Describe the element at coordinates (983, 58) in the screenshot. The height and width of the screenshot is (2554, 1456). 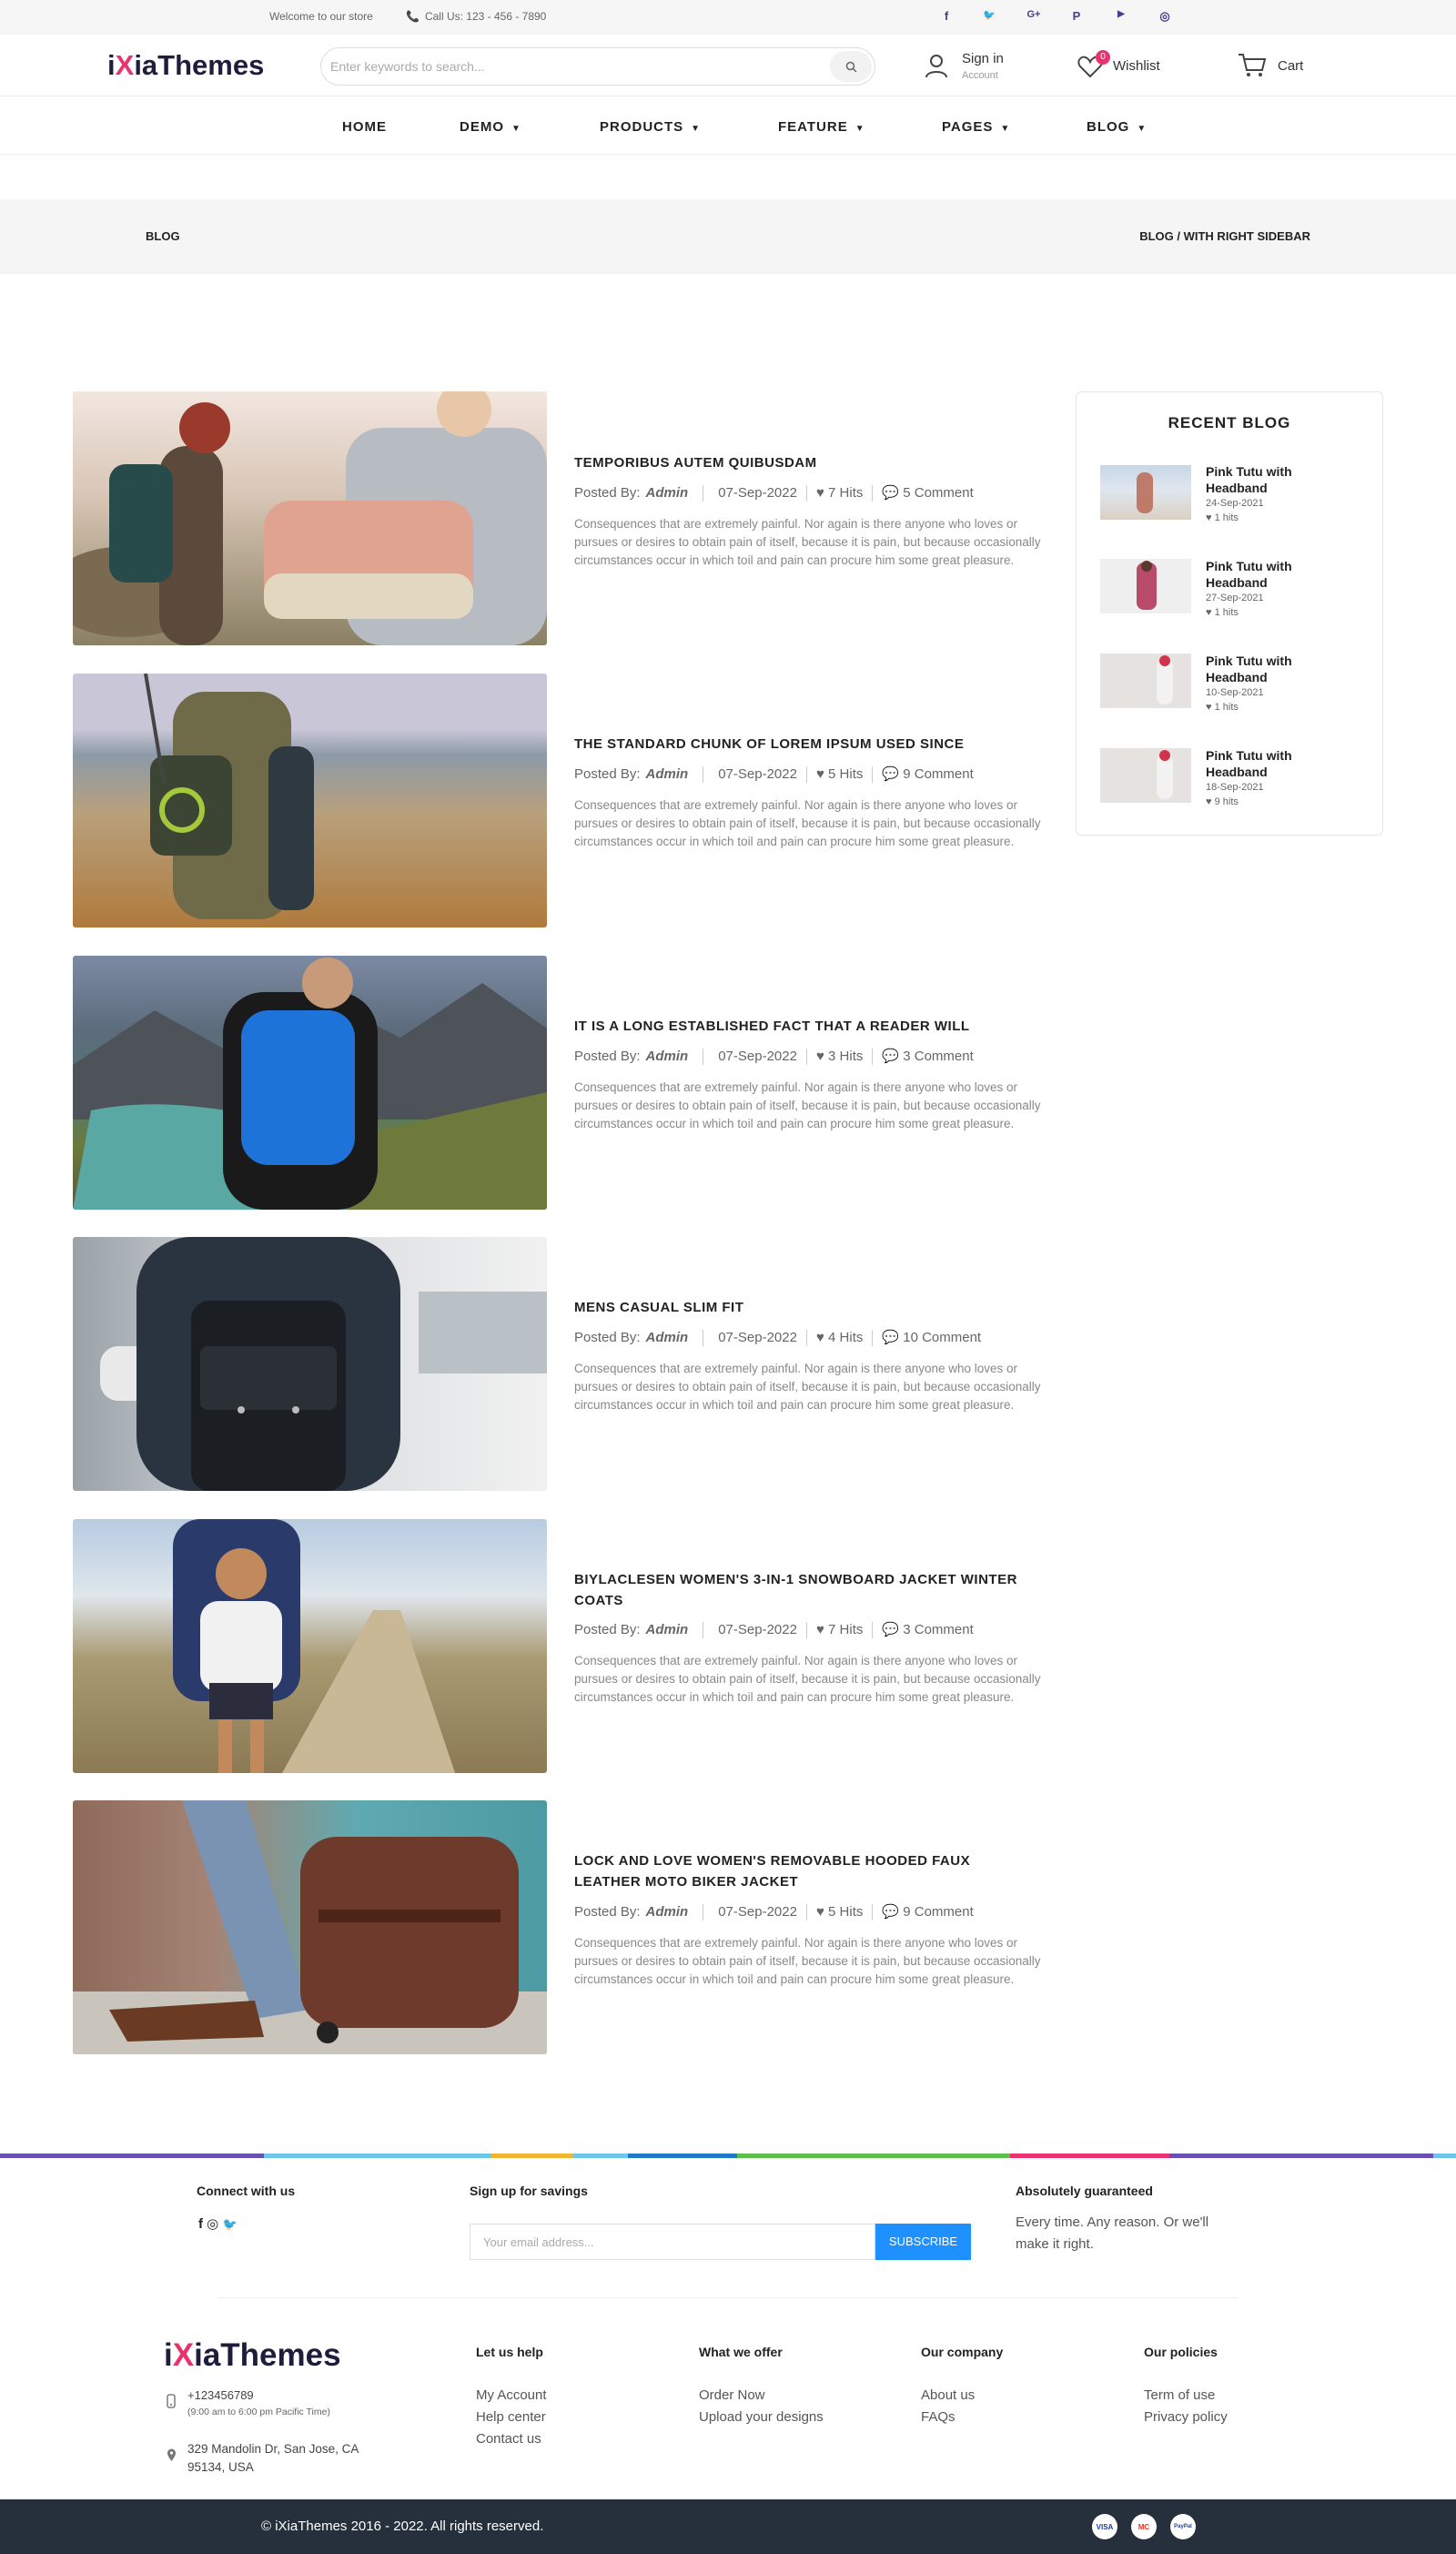
I see `sign-in-link: Sign in` at that location.